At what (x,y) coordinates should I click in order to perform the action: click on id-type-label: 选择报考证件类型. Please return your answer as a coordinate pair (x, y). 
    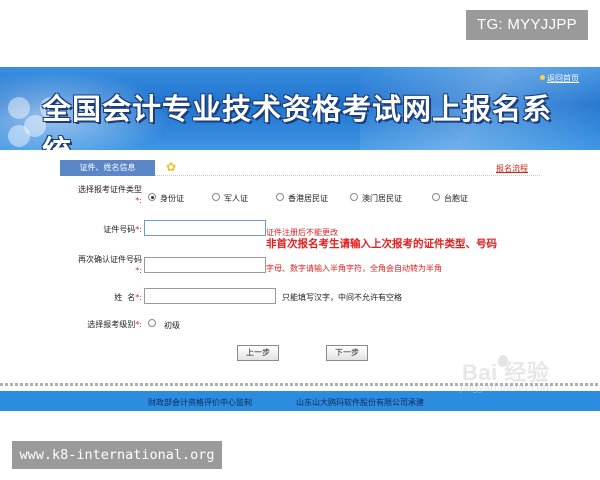
    Looking at the image, I should click on (101, 189).